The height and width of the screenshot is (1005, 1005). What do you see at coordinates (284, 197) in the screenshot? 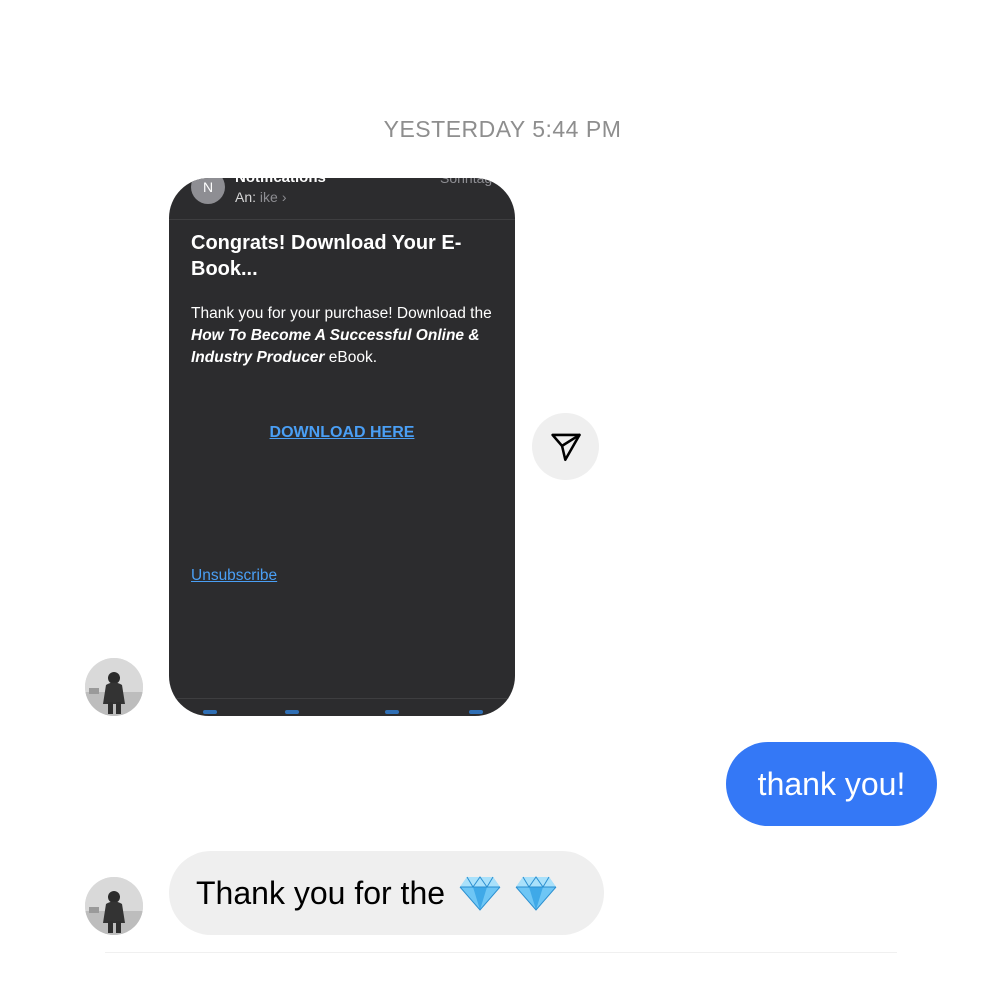
I see `chevron-right-icon: ›` at bounding box center [284, 197].